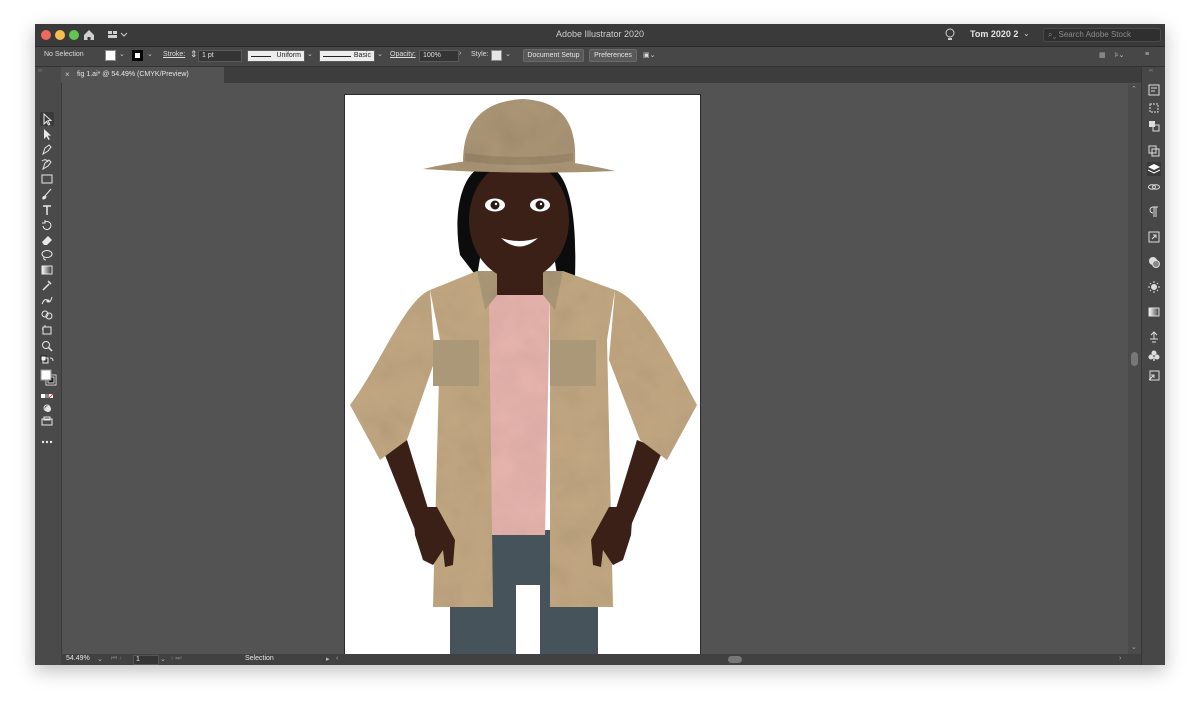  I want to click on document-tab: × fig 1.ai* @ 54.49% (CMYK/Preview), so click(142, 75).